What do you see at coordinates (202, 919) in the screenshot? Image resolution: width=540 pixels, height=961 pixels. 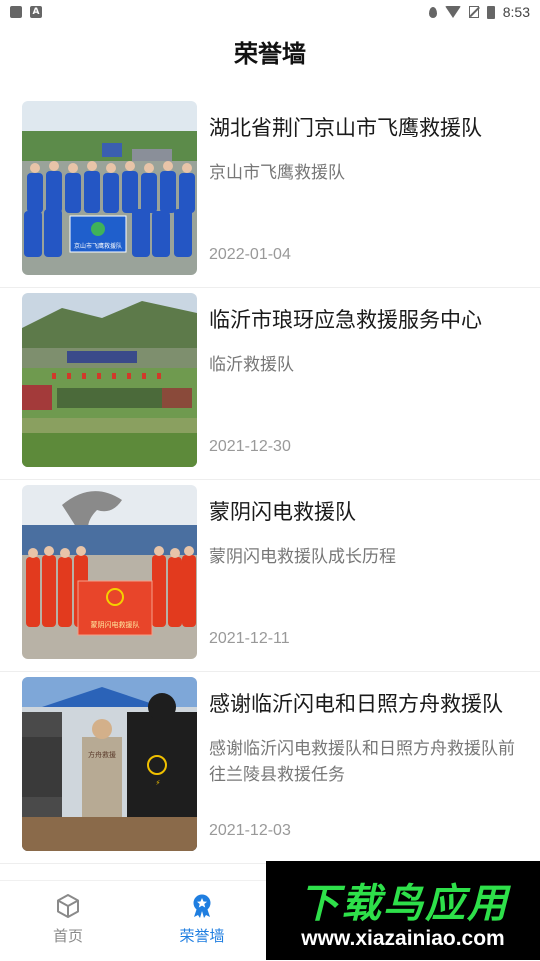 I see `tab-honor-wall: 荣誉墙` at bounding box center [202, 919].